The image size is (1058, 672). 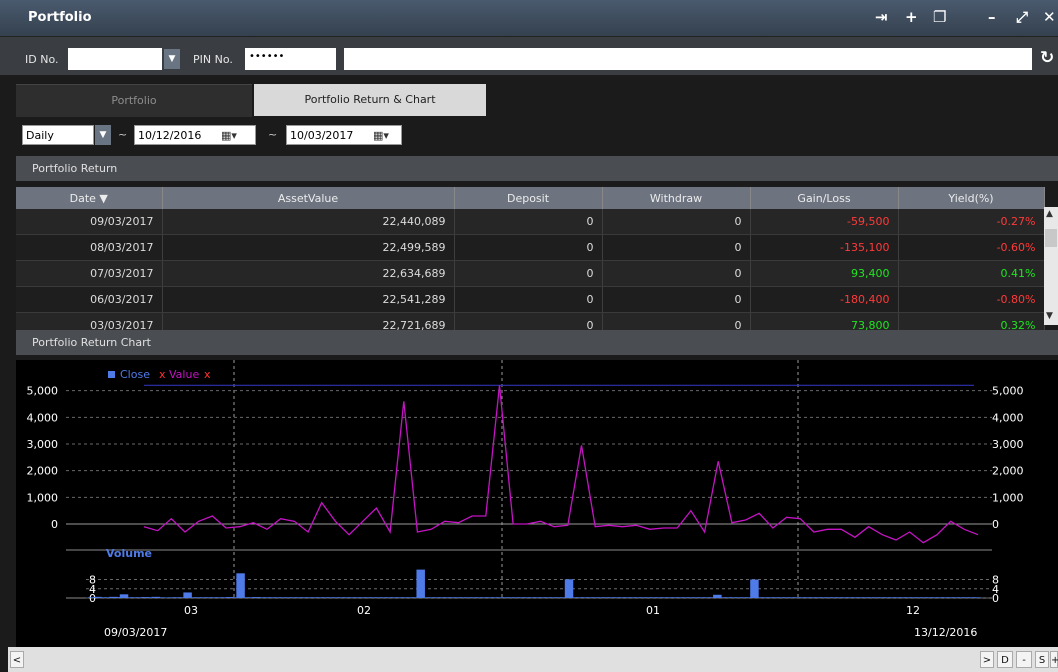 What do you see at coordinates (1049, 214) in the screenshot?
I see `scroll-up-icon: ▲` at bounding box center [1049, 214].